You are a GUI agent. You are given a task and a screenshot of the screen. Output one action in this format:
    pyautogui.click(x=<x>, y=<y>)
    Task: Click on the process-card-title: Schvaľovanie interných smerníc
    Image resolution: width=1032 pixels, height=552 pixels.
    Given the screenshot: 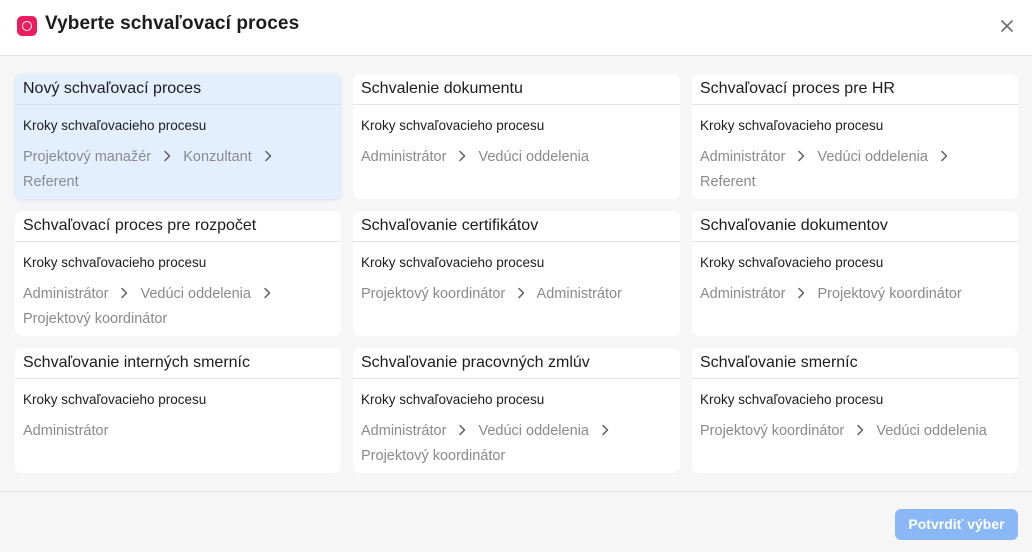 What is the action you would take?
    pyautogui.click(x=178, y=363)
    